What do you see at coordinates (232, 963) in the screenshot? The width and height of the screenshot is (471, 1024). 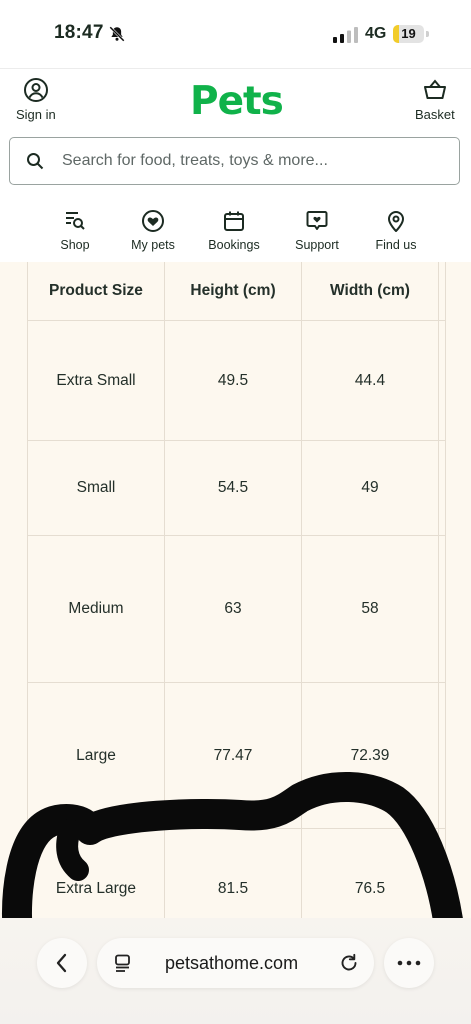 I see `url-text: petsathome.com` at bounding box center [232, 963].